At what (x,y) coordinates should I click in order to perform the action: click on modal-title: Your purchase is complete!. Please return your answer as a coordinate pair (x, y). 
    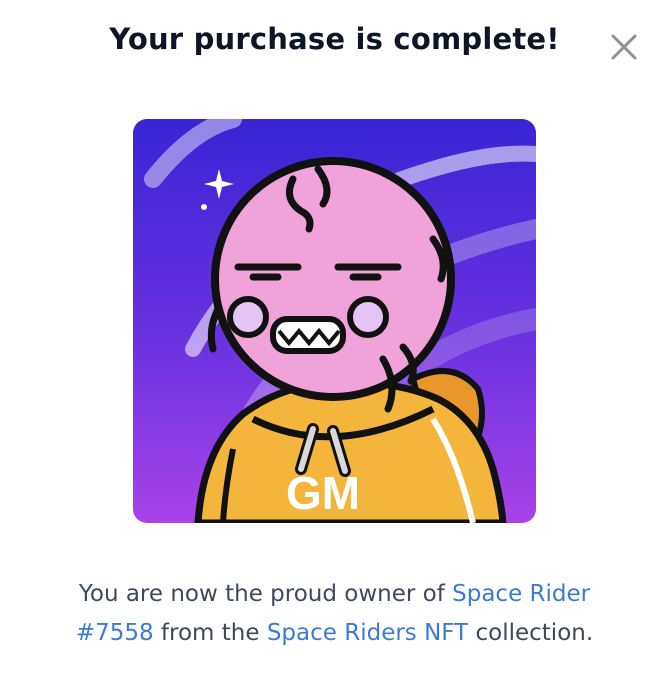
    Looking at the image, I should click on (334, 39).